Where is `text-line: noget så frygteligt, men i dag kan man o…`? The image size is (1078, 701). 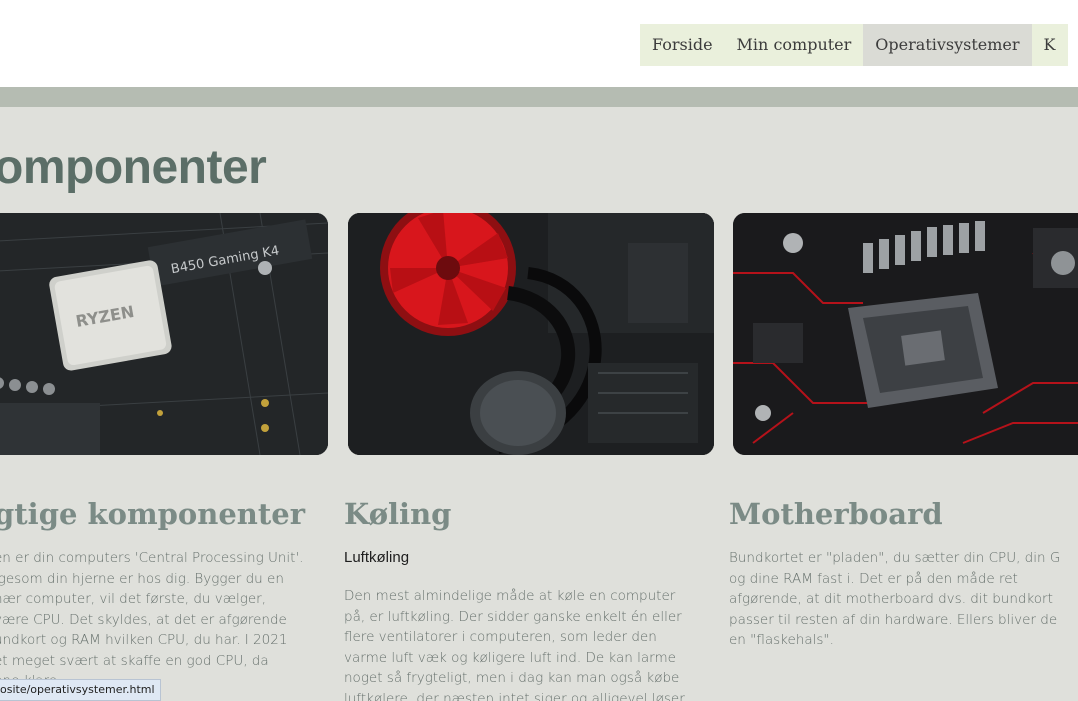
text-line: noget så frygteligt, men i dag kan man o… is located at coordinates (512, 678).